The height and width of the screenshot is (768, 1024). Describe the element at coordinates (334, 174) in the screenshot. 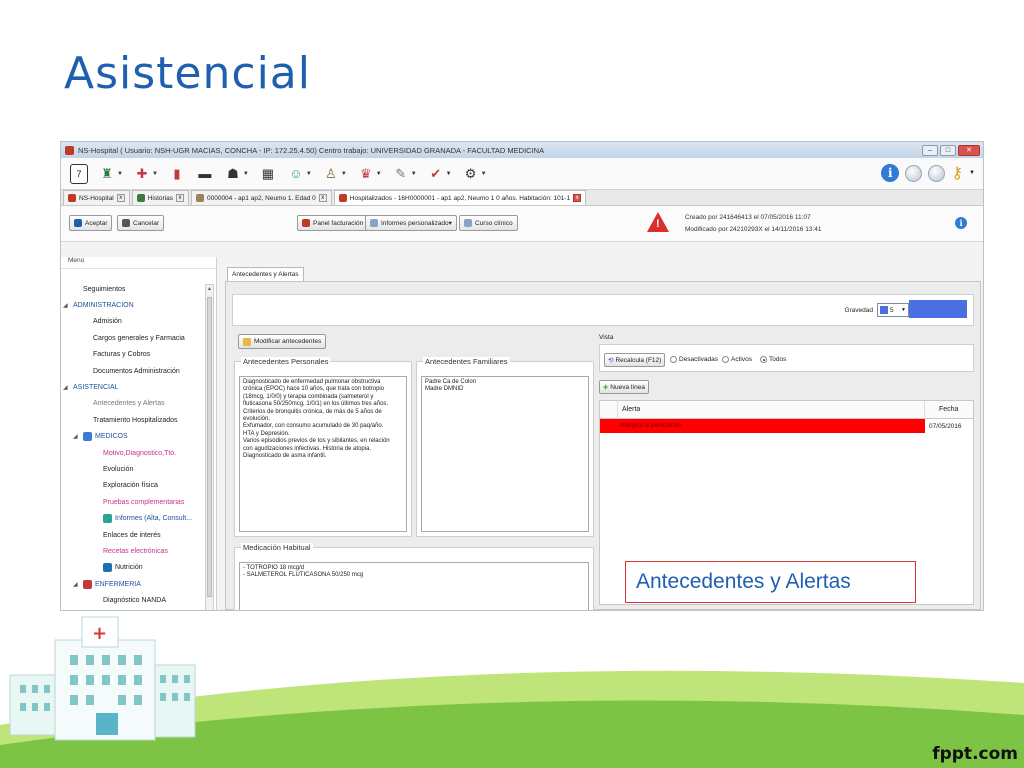

I see `patient-tool: ♙ ▼` at that location.